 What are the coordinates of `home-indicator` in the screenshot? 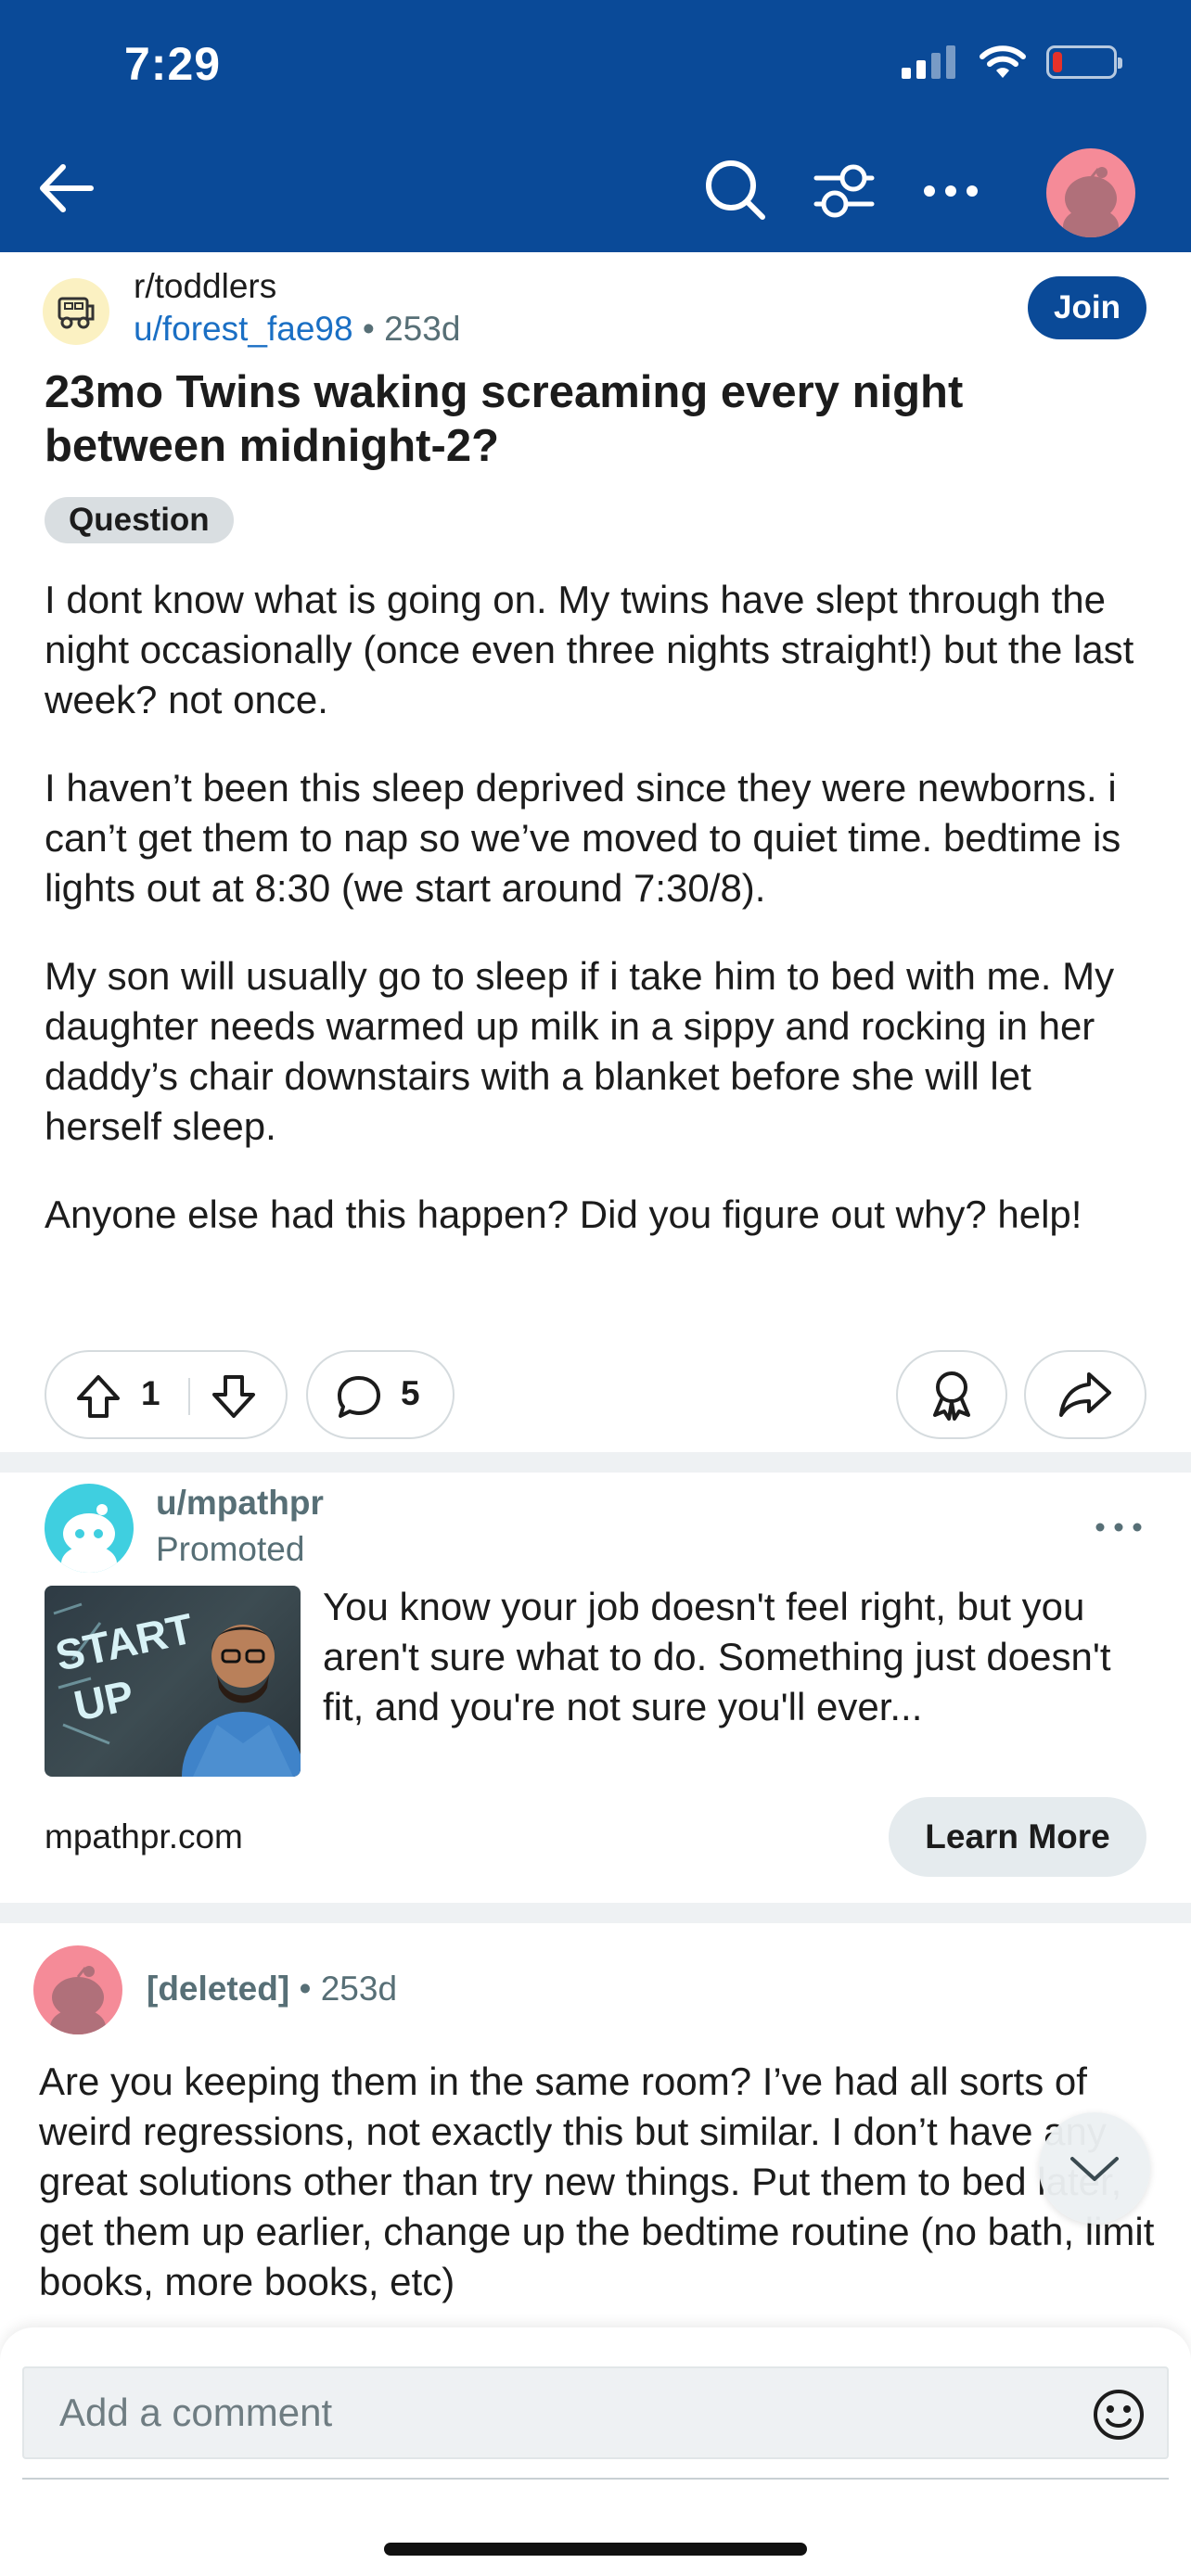 It's located at (595, 2549).